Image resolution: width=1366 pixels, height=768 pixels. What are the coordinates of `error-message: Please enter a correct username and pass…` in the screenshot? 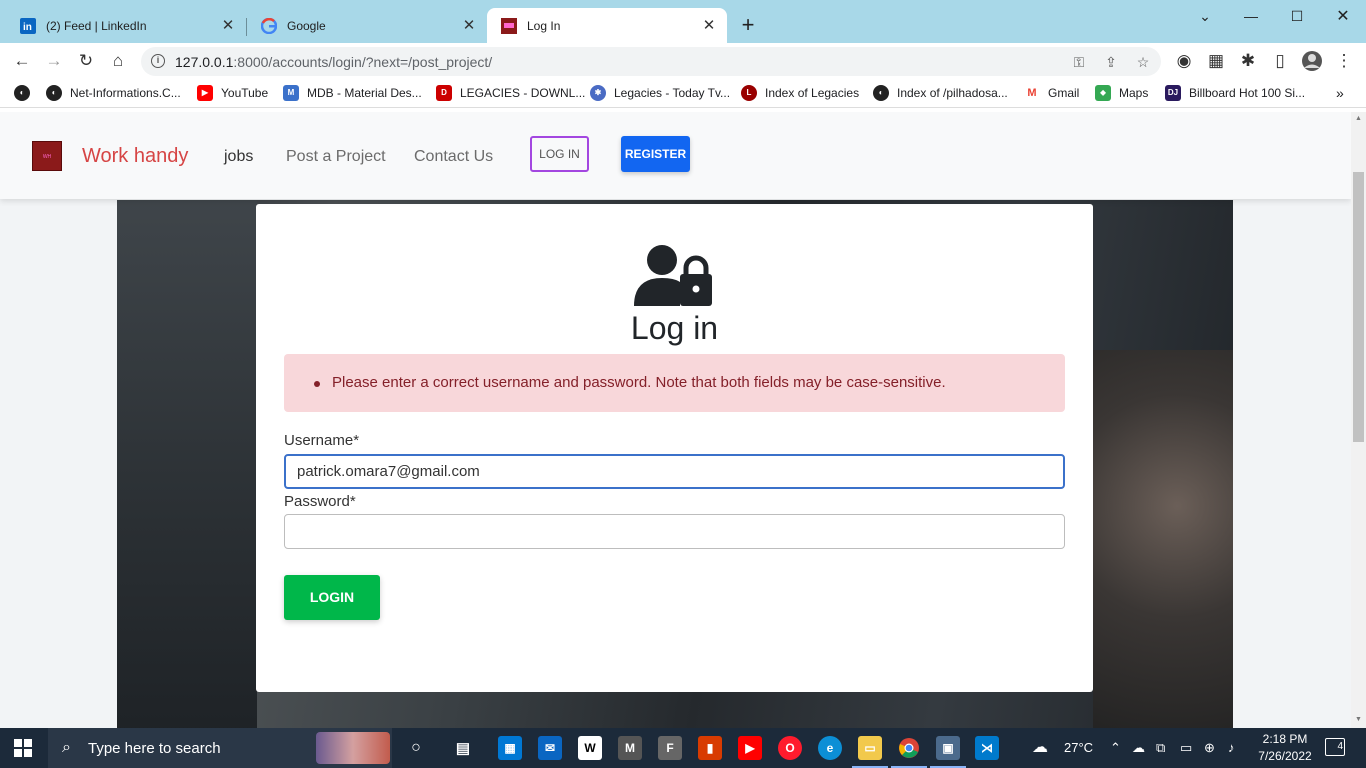 It's located at (639, 382).